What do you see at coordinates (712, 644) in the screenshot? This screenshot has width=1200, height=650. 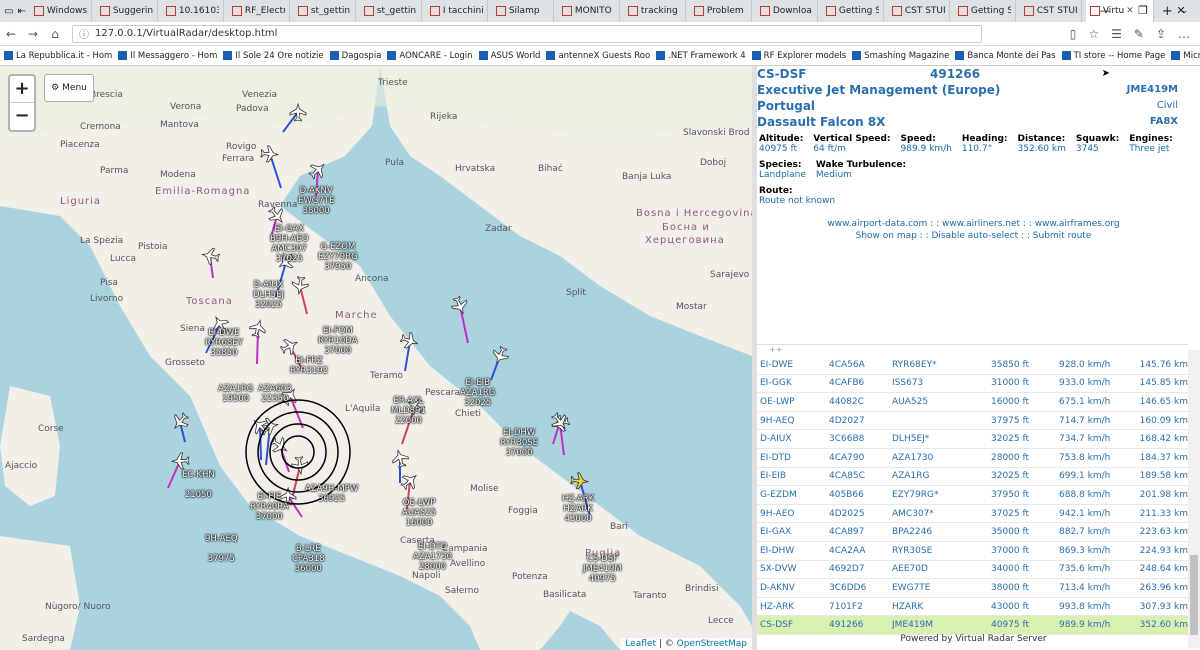 I see `osm-link: OpenStreetMap` at bounding box center [712, 644].